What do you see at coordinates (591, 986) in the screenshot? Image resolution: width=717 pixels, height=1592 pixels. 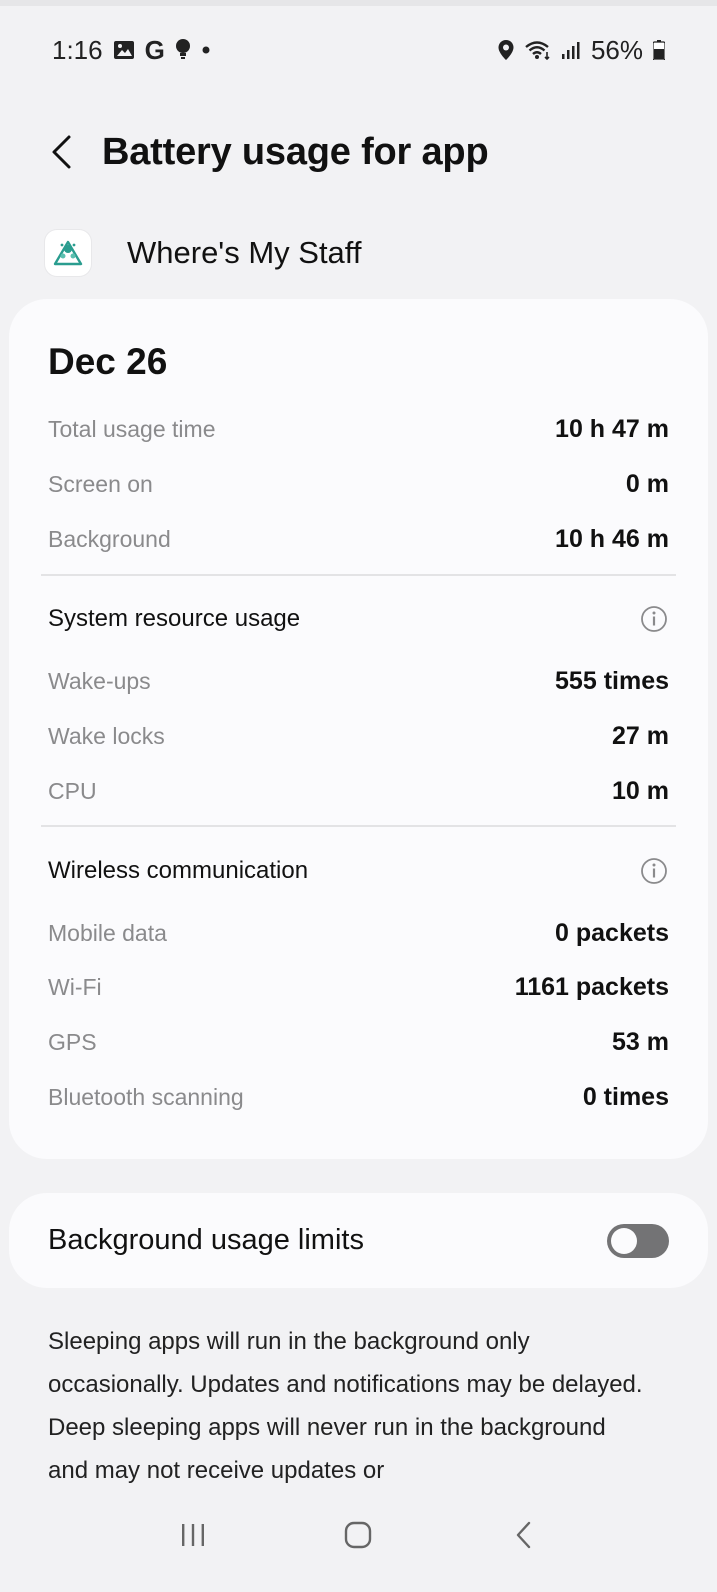 I see `row-value: 1161 packets` at bounding box center [591, 986].